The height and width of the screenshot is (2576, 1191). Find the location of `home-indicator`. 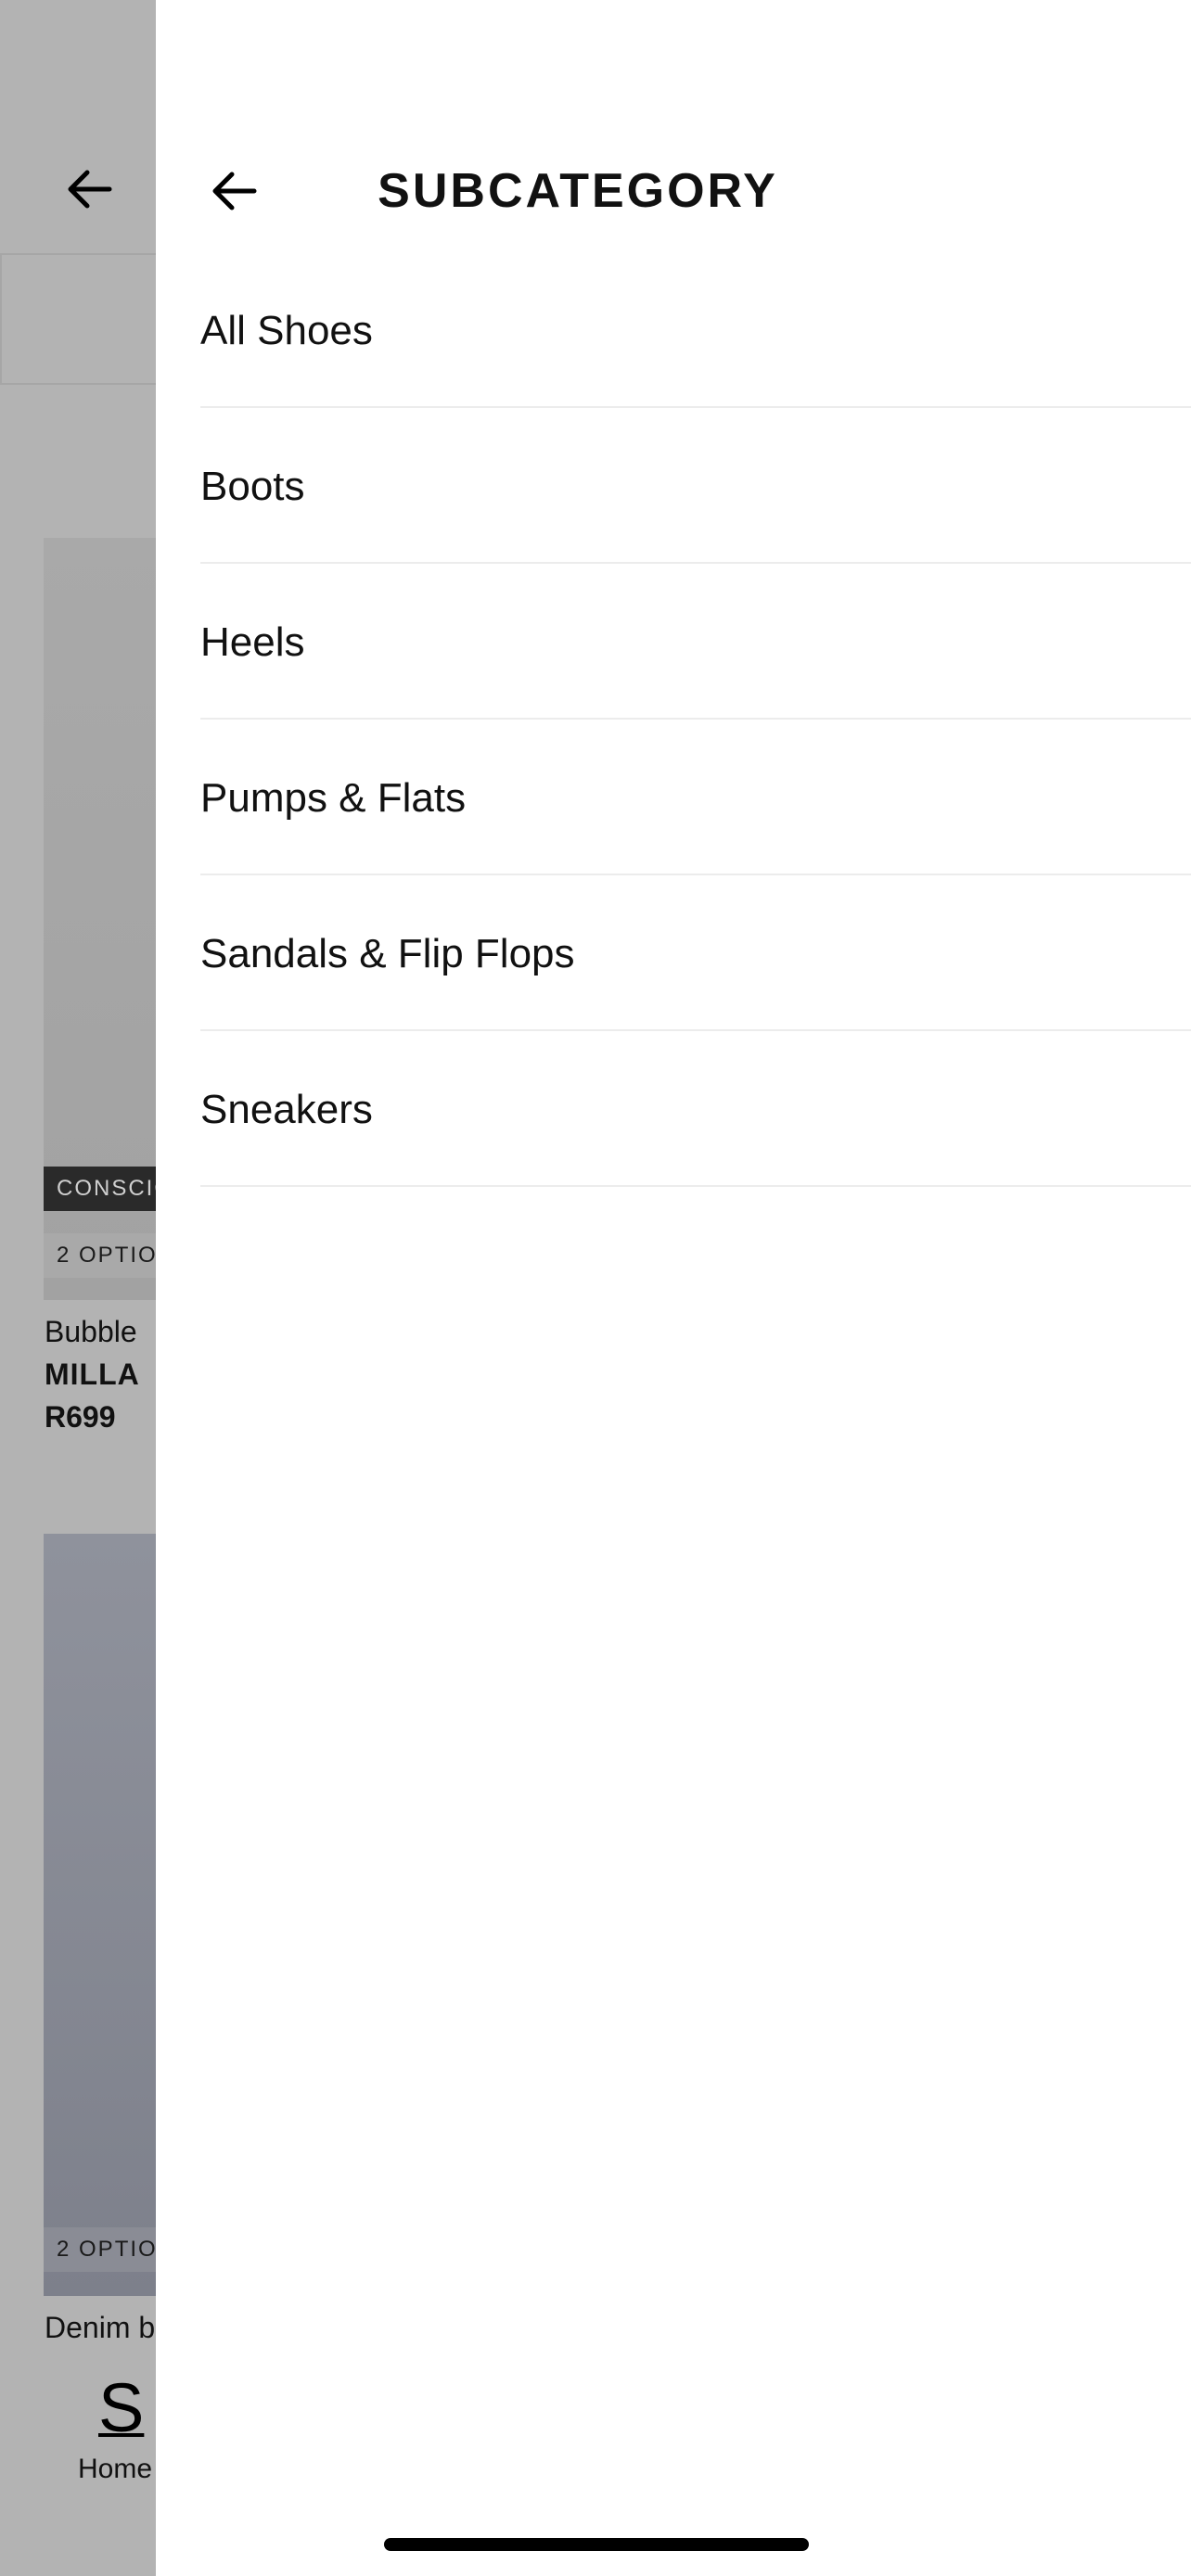

home-indicator is located at coordinates (597, 2544).